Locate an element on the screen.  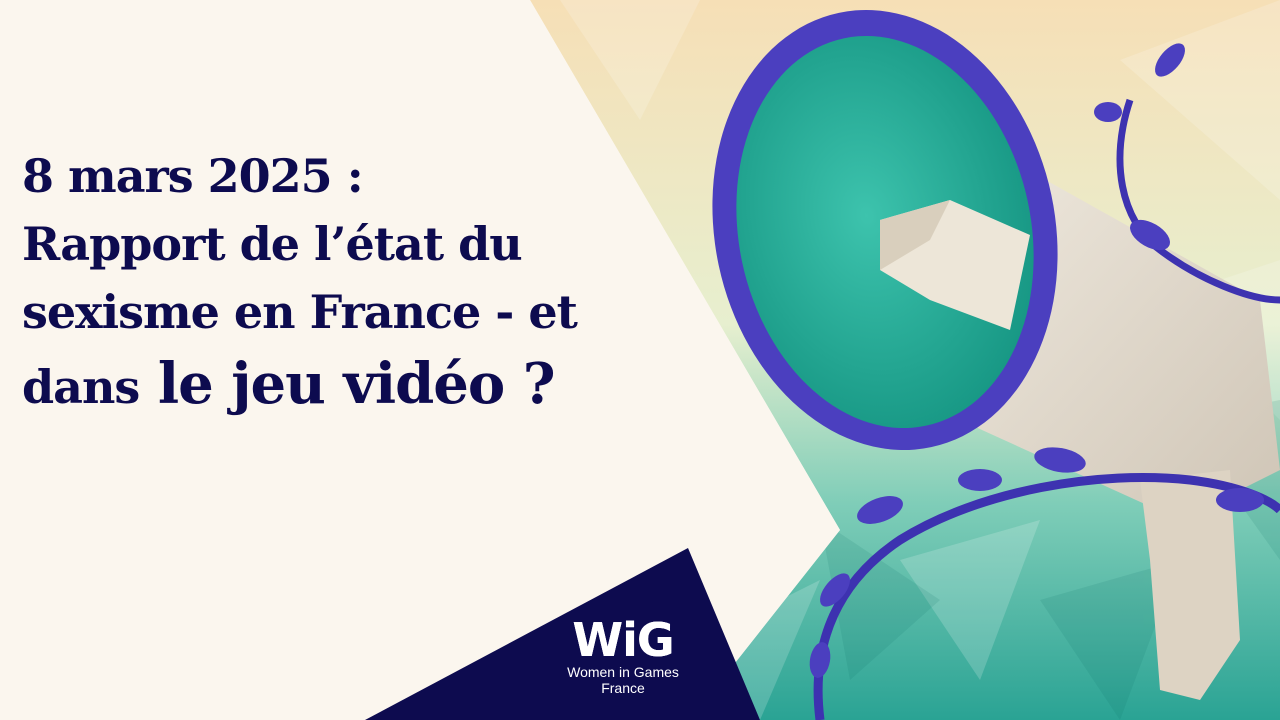
wig-logo-mark: WiG is located at coordinates (623, 640).